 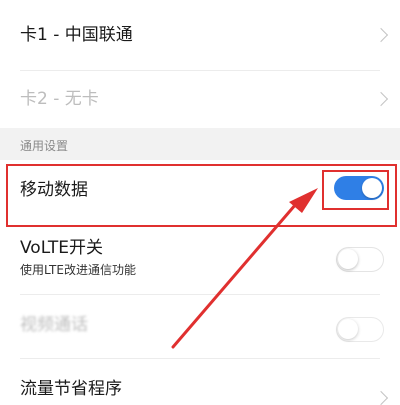 I want to click on section-header-label: 通用设置, so click(x=44, y=146).